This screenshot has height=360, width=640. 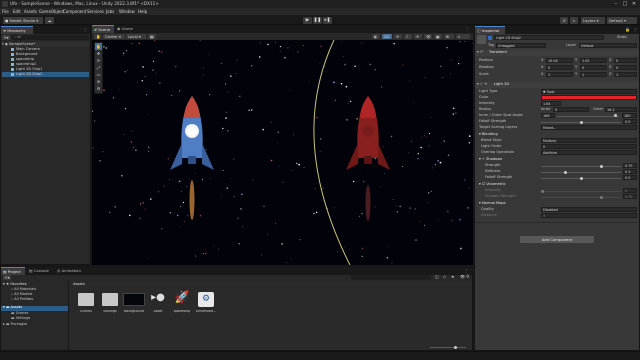 I want to click on spot-angle-knob, so click(x=615, y=115).